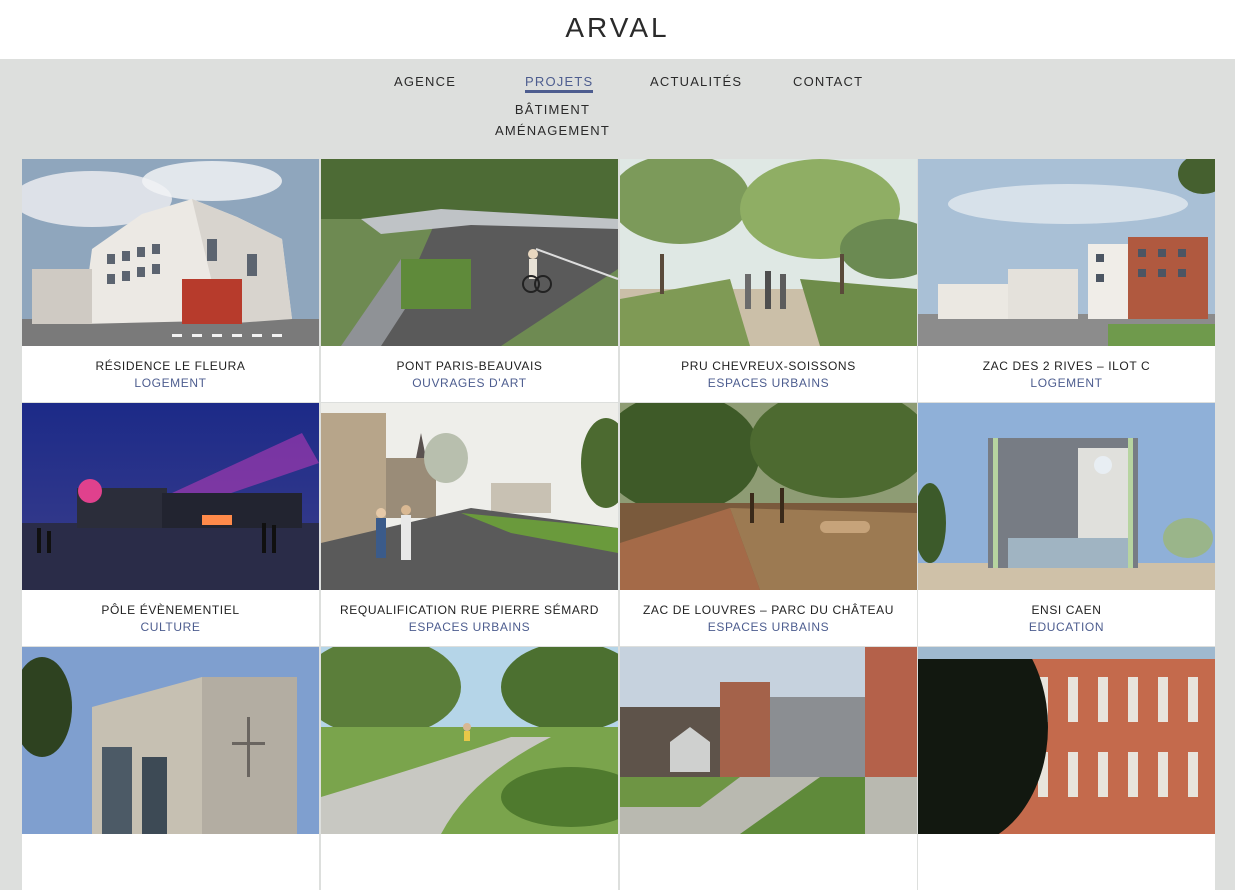 The height and width of the screenshot is (890, 1235). Describe the element at coordinates (552, 109) in the screenshot. I see `subnav-item-batiment: BÂTIMENT` at that location.